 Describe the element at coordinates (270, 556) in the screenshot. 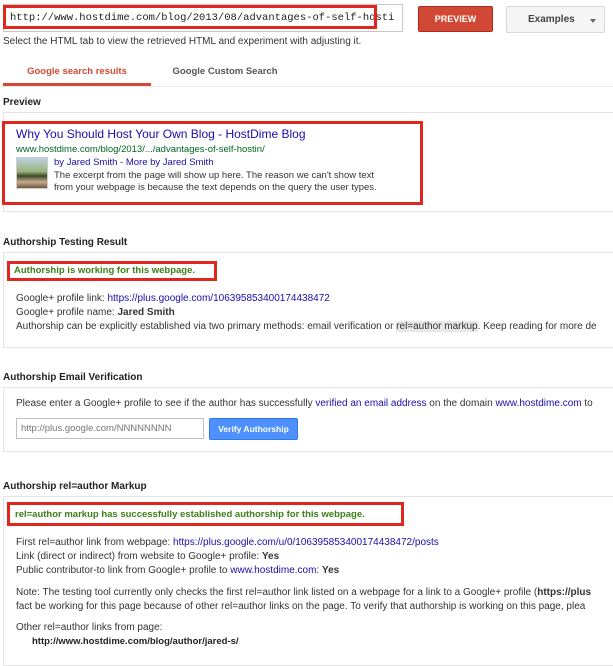

I see `site-link-value: Yes` at that location.